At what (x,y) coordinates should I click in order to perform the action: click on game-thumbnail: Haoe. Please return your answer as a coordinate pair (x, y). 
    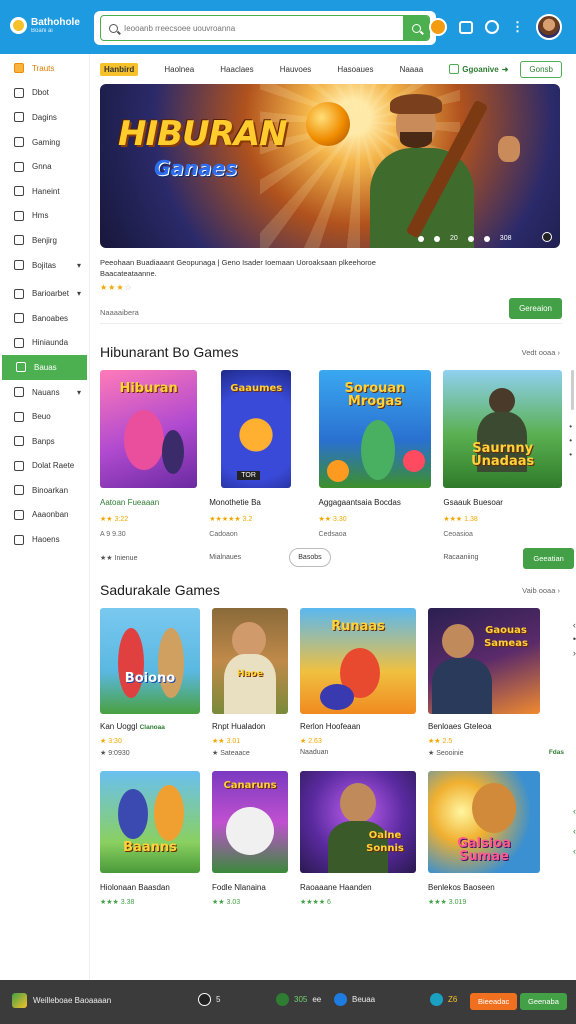
    Looking at the image, I should click on (250, 661).